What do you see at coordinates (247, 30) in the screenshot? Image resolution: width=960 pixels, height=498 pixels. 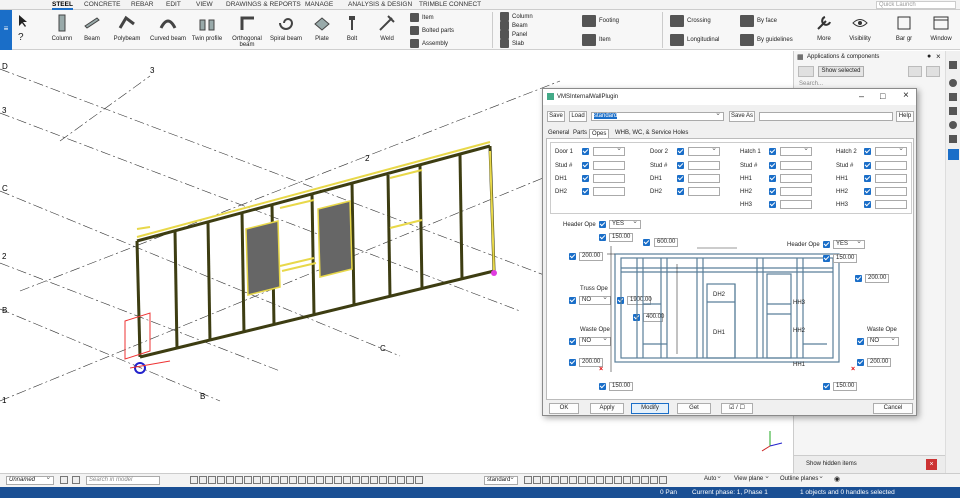 I see `orthogonal-beam-button: Orthogonal beam` at bounding box center [247, 30].